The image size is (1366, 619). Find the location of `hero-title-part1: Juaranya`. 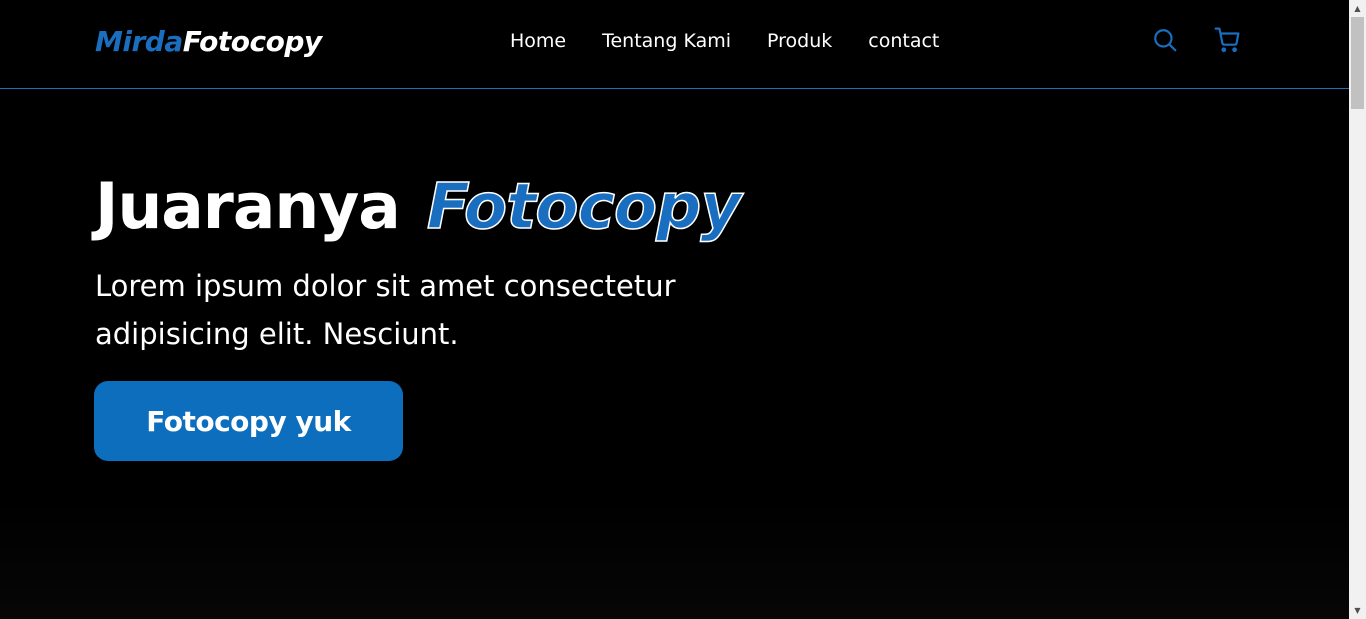

hero-title-part1: Juaranya is located at coordinates (248, 206).